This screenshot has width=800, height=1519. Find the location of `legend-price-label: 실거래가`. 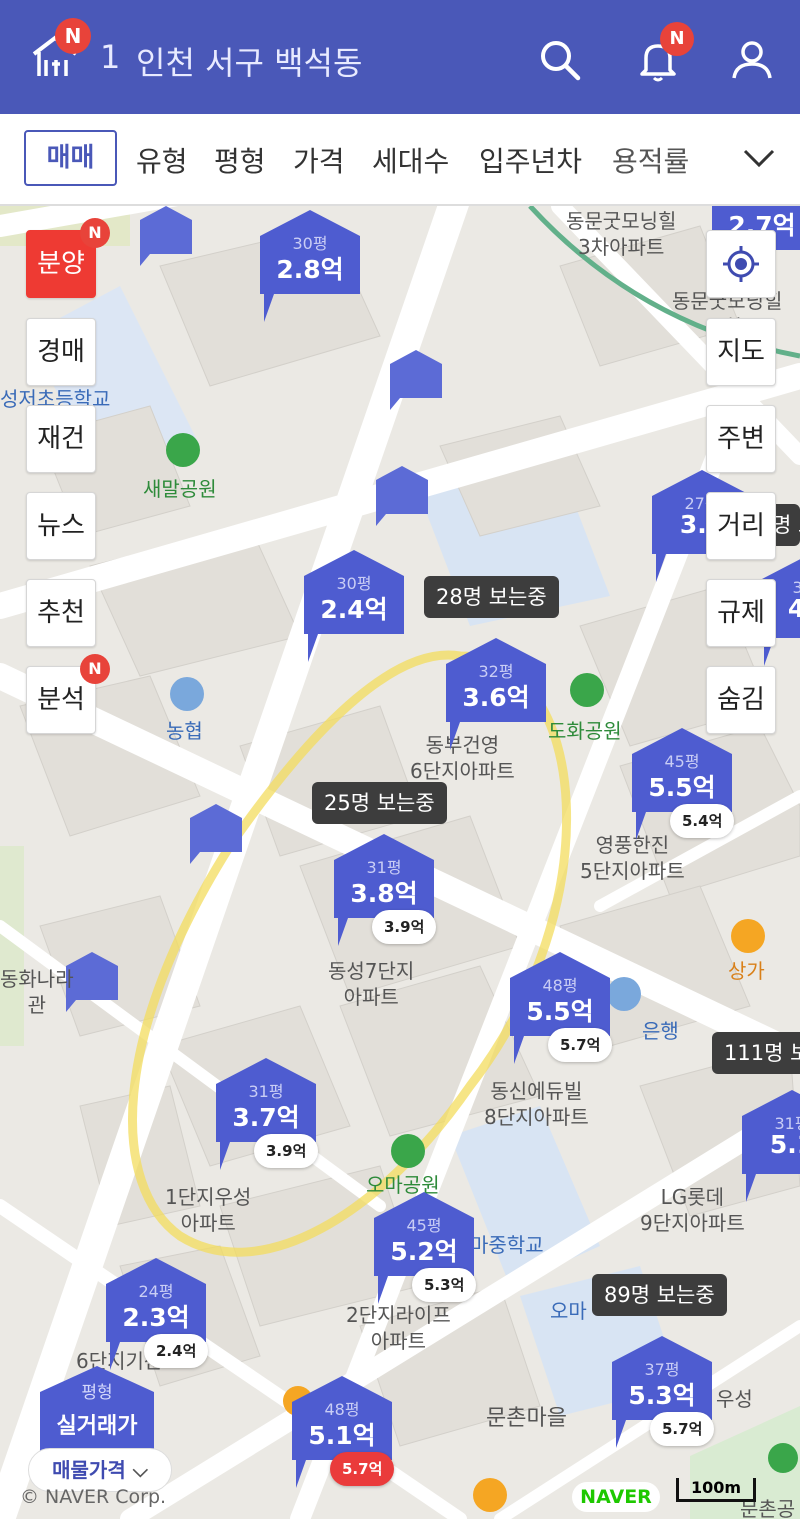

legend-price-label: 실거래가 is located at coordinates (97, 1426).